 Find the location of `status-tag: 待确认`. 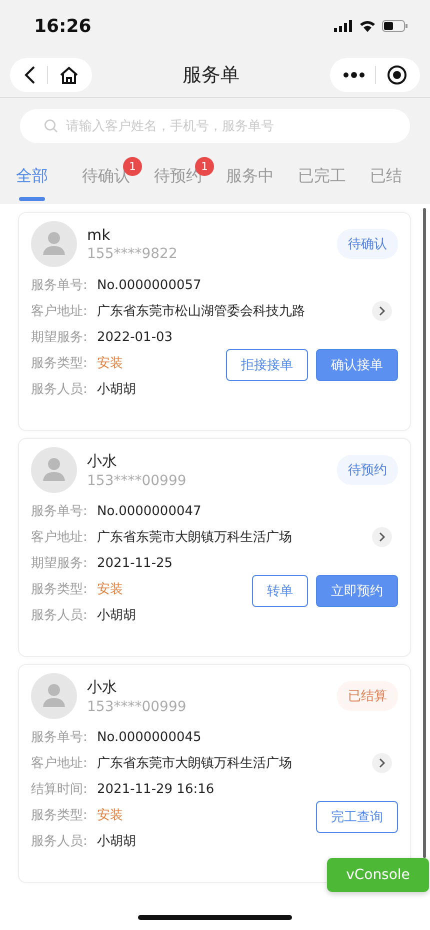

status-tag: 待确认 is located at coordinates (367, 244).